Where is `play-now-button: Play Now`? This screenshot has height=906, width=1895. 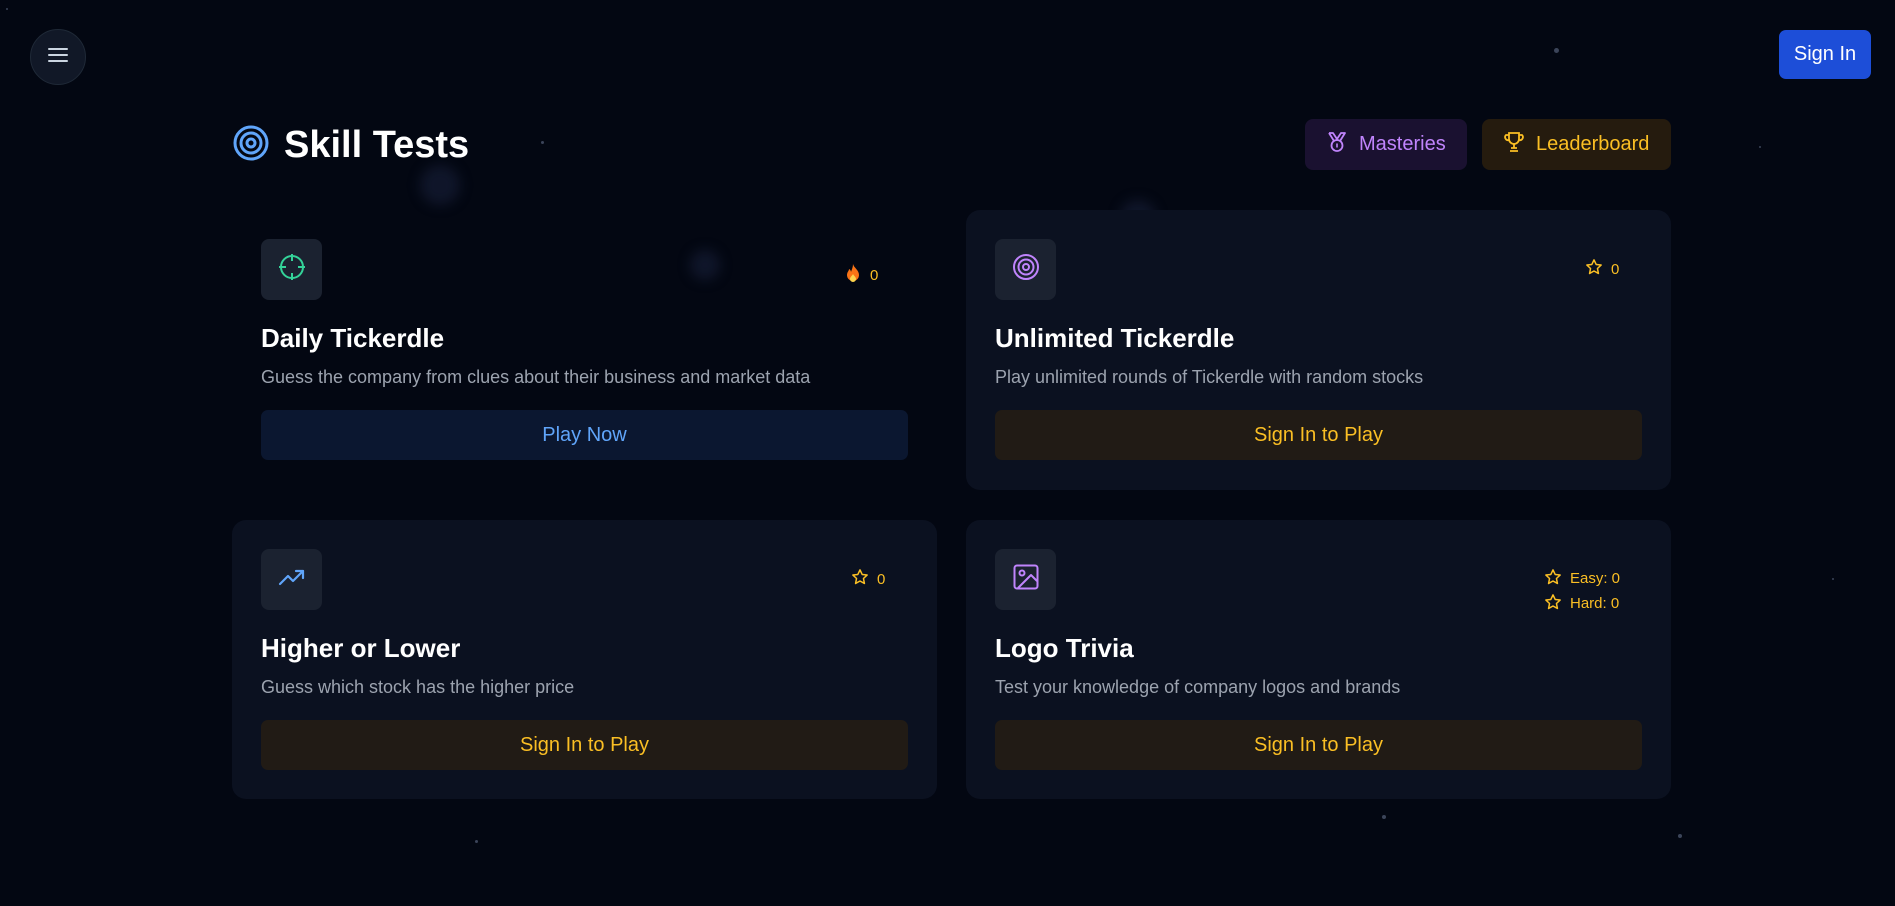 play-now-button: Play Now is located at coordinates (584, 435).